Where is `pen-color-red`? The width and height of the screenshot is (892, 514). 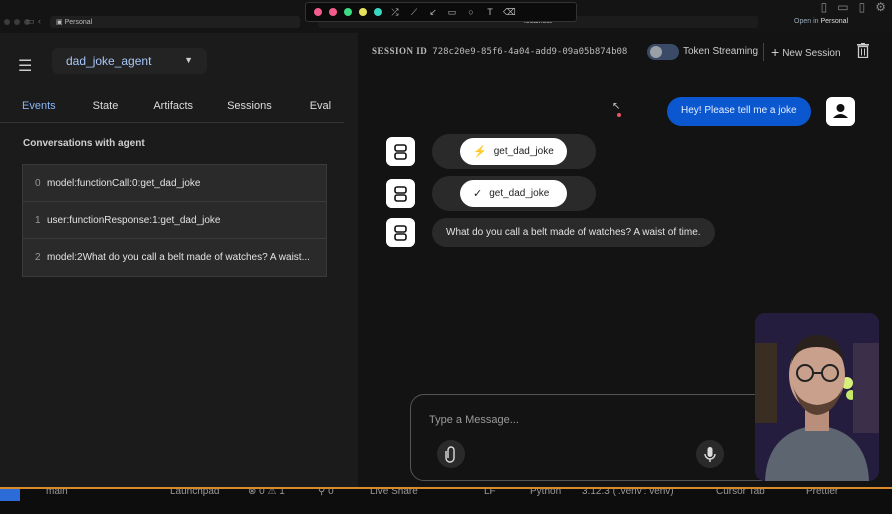
pen-color-red is located at coordinates (333, 12).